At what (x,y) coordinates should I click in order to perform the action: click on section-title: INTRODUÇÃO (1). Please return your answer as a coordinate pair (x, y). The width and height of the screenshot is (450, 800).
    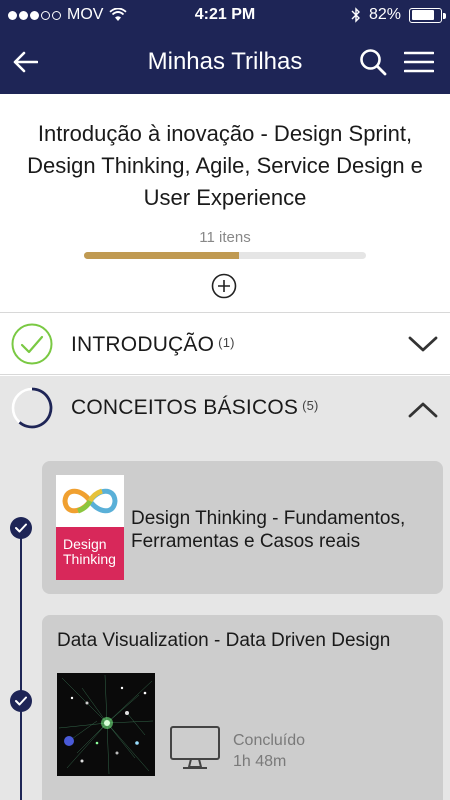
    Looking at the image, I should click on (153, 345).